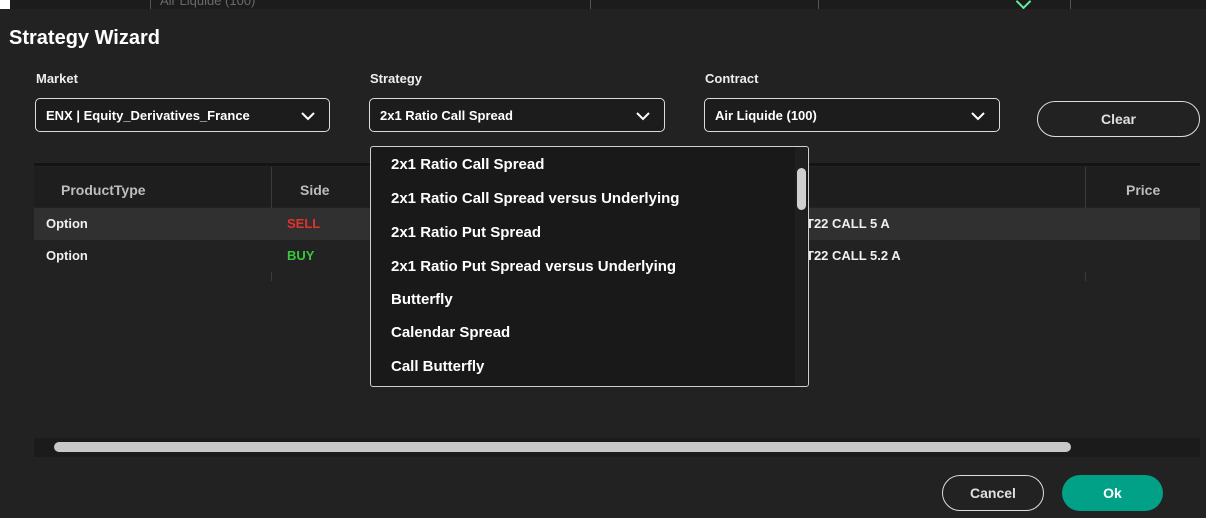 The image size is (1206, 518). I want to click on dropdown-scrollbar-thumb, so click(801, 189).